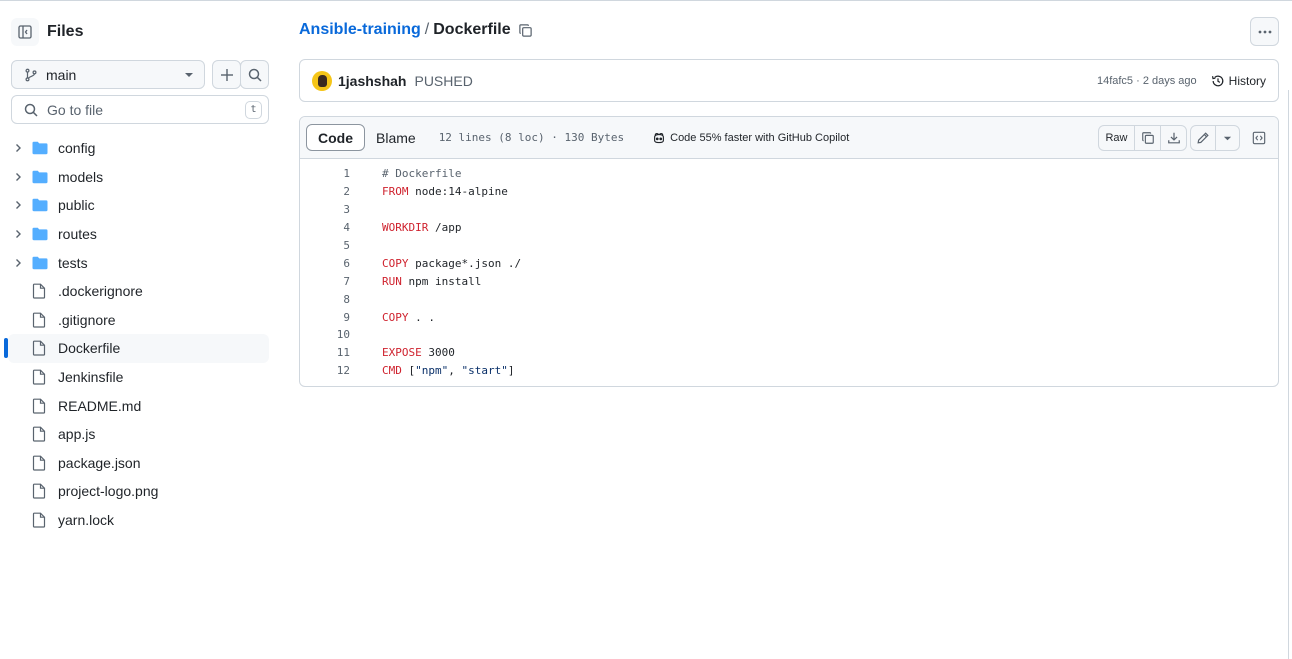 Image resolution: width=1292 pixels, height=659 pixels. I want to click on collapse-sidebar-button, so click(25, 32).